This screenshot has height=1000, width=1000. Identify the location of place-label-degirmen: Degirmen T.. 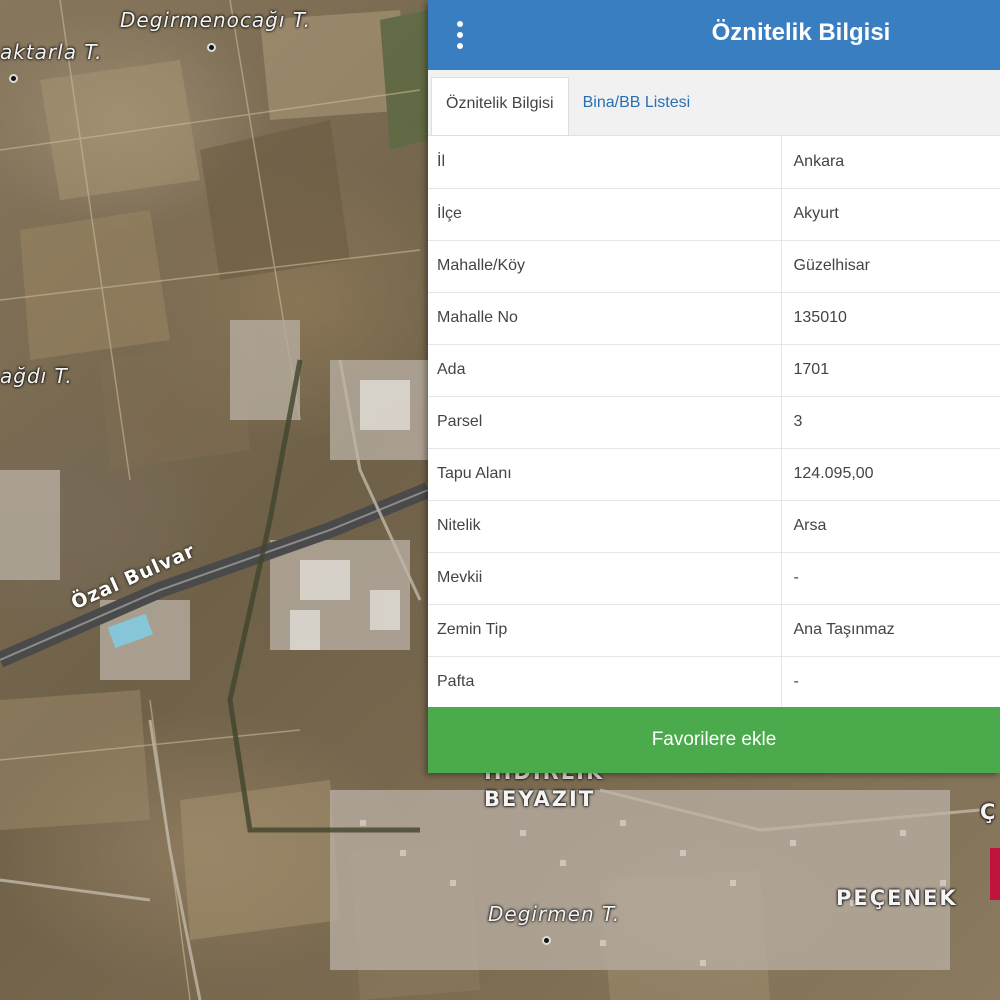
(554, 914).